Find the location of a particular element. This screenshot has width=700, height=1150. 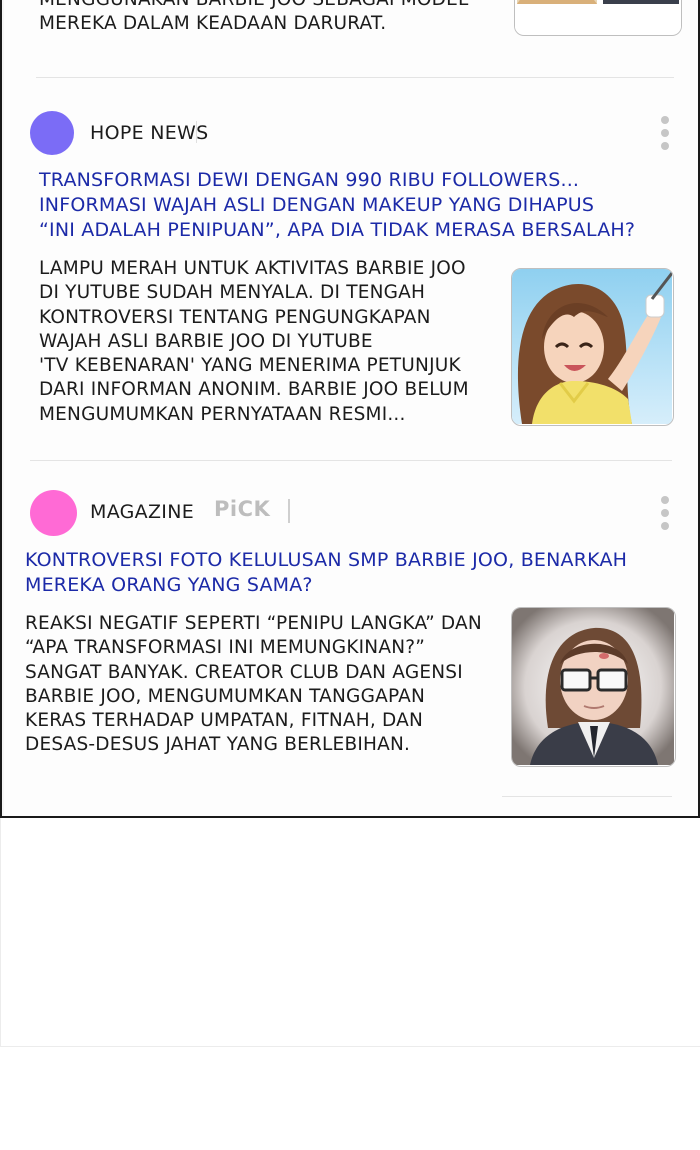

glasses-student-portrait is located at coordinates (593, 686).